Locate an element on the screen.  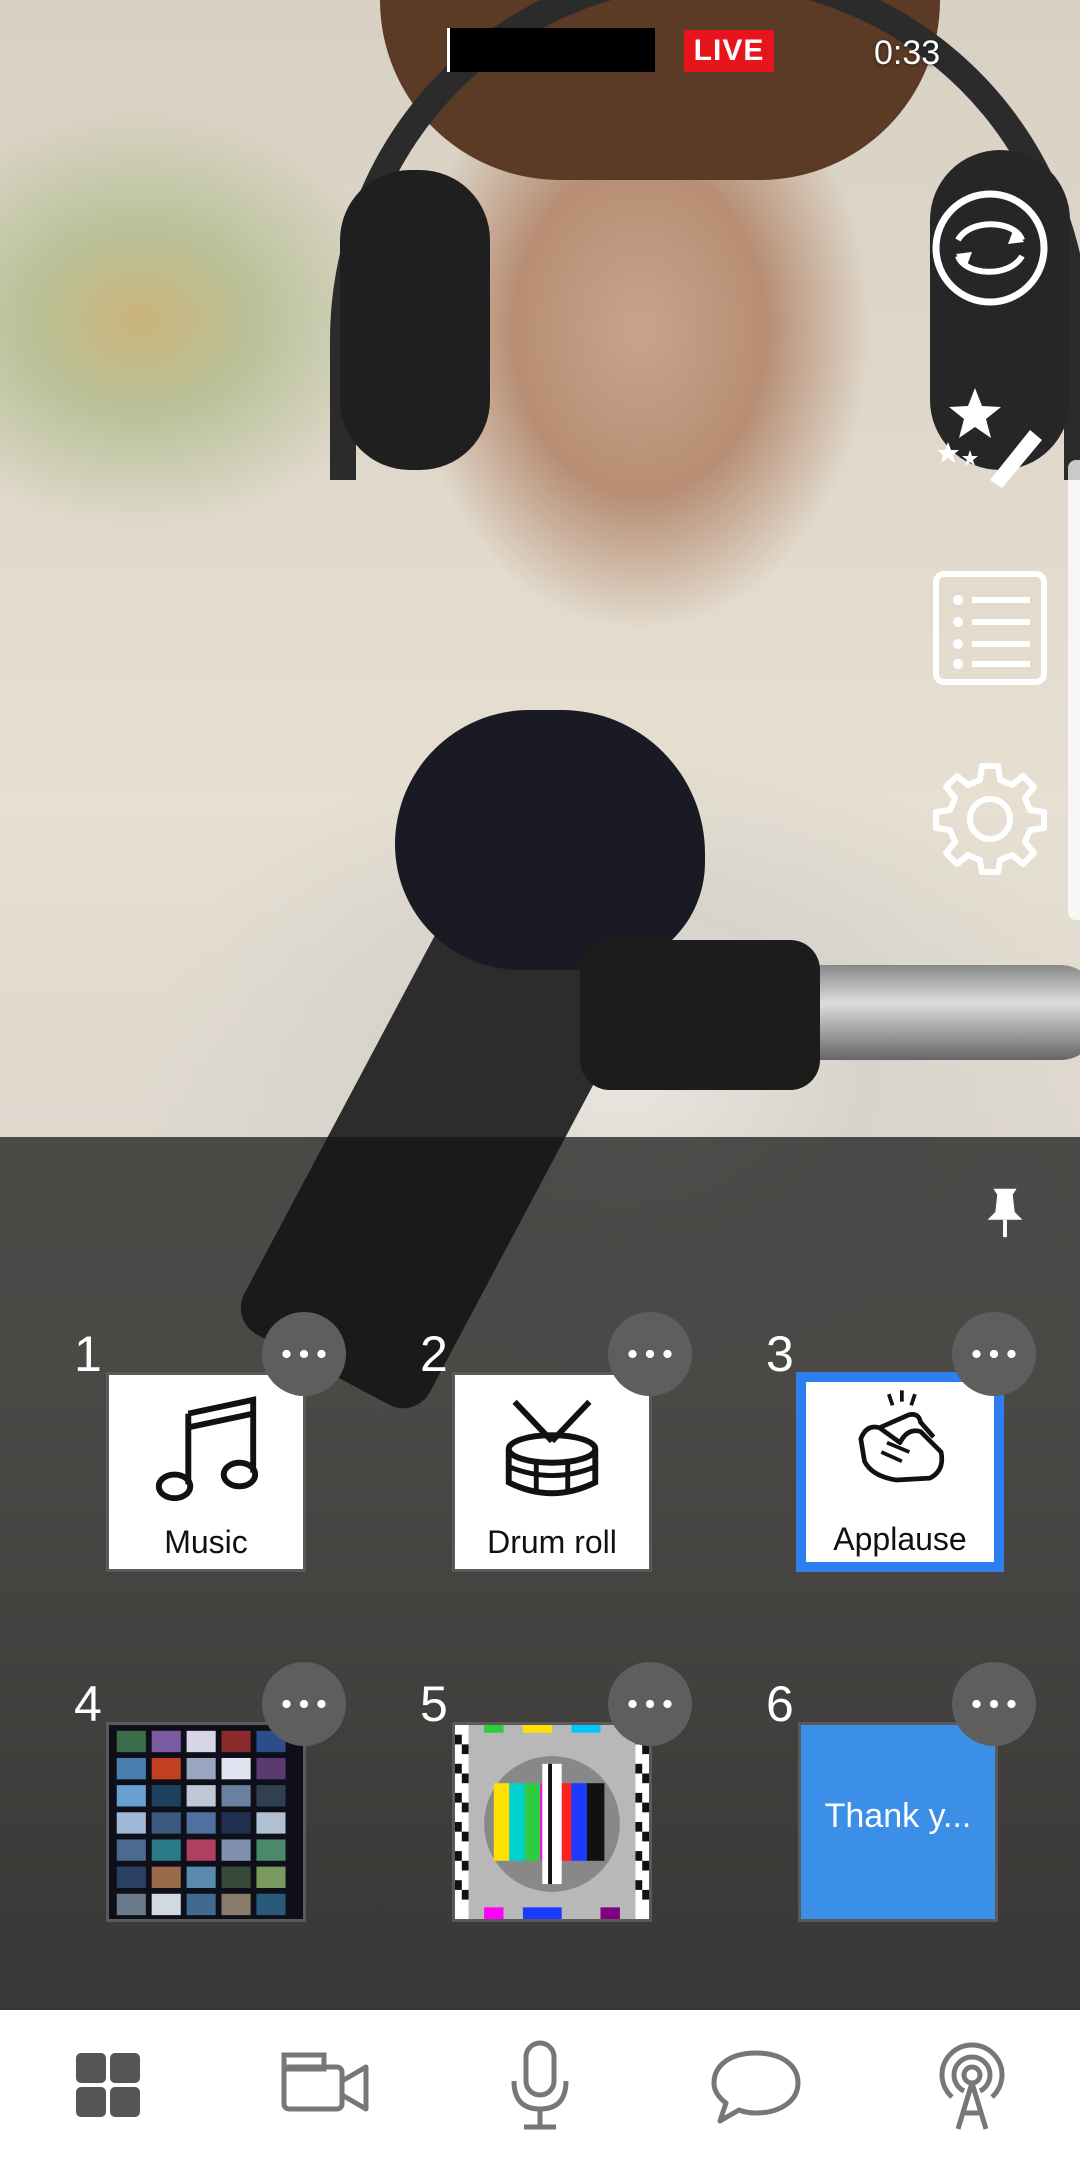
tile-drum-roll: Drum roll is located at coordinates (552, 1472).